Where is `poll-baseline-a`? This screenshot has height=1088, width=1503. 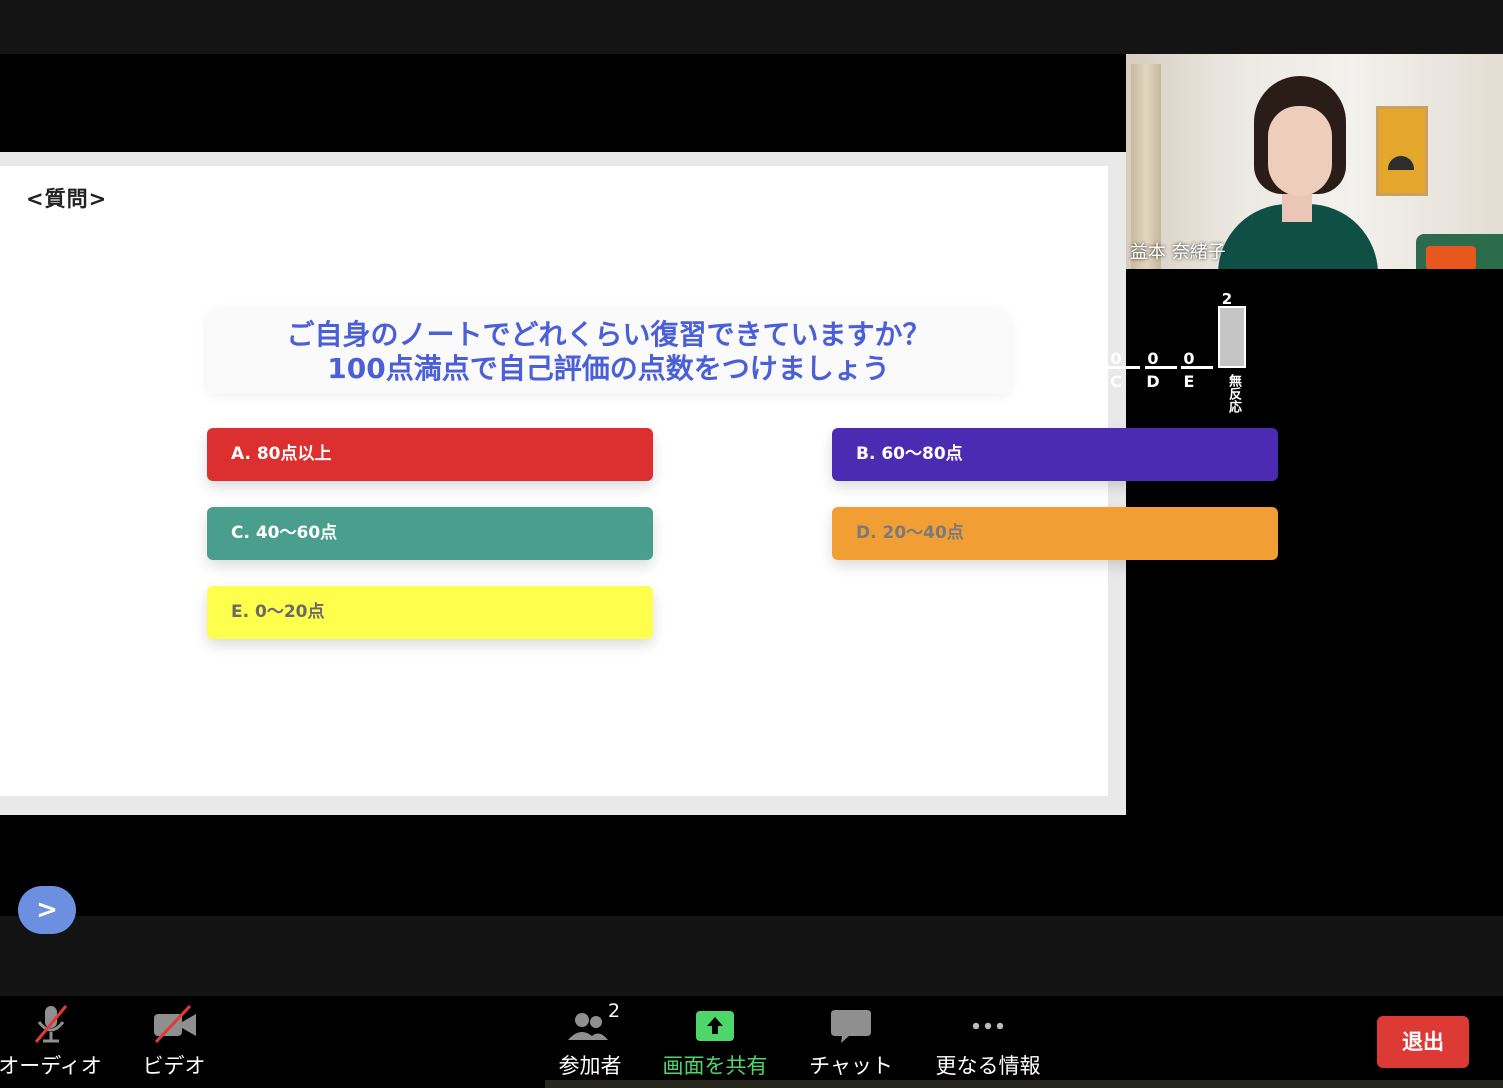 poll-baseline-a is located at coordinates (1052, 367).